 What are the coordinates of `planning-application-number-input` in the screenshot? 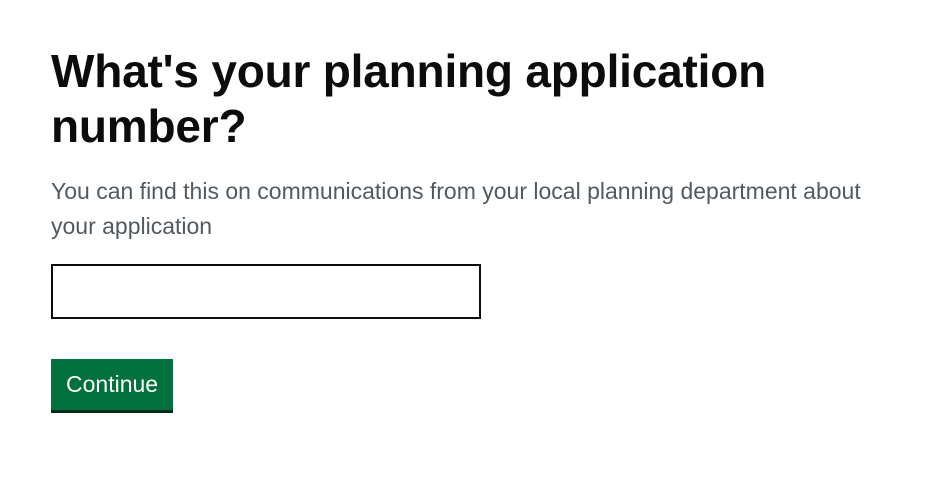 It's located at (266, 291).